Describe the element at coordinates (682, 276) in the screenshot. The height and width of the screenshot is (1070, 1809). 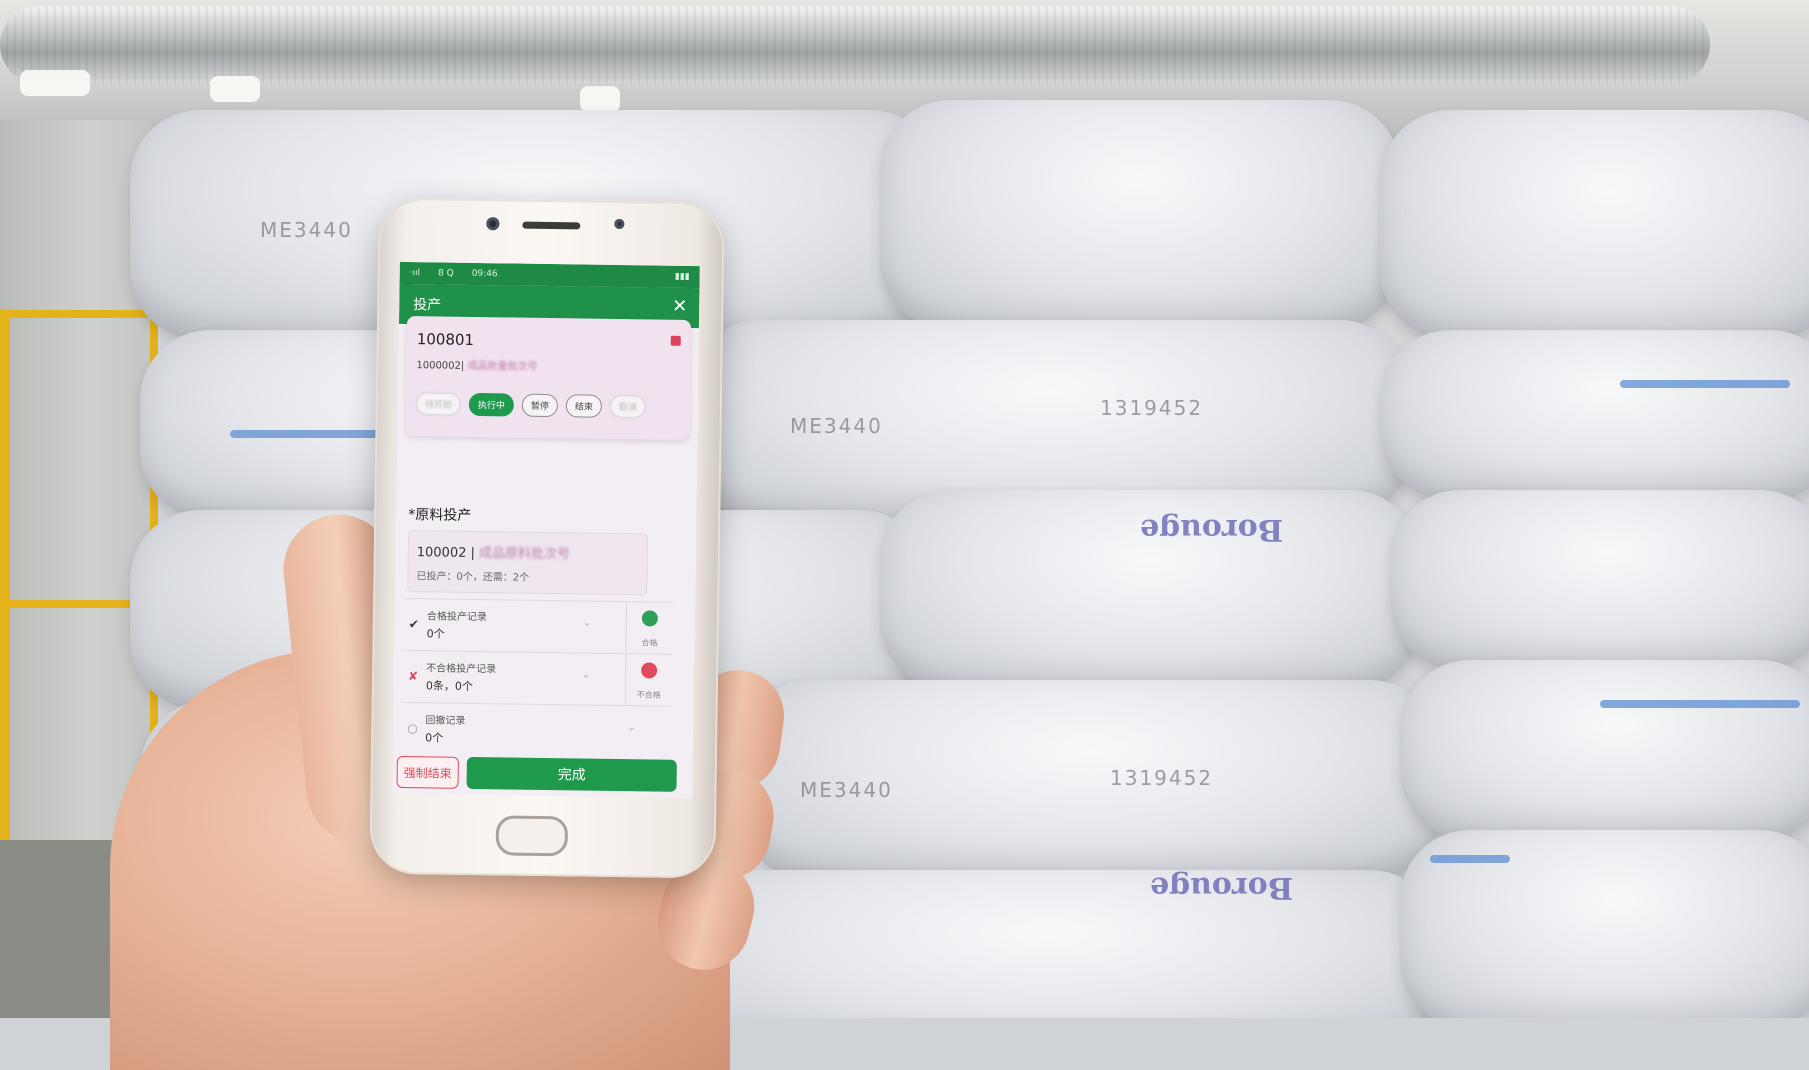
I see `battery-icon: ▮▮▮` at that location.